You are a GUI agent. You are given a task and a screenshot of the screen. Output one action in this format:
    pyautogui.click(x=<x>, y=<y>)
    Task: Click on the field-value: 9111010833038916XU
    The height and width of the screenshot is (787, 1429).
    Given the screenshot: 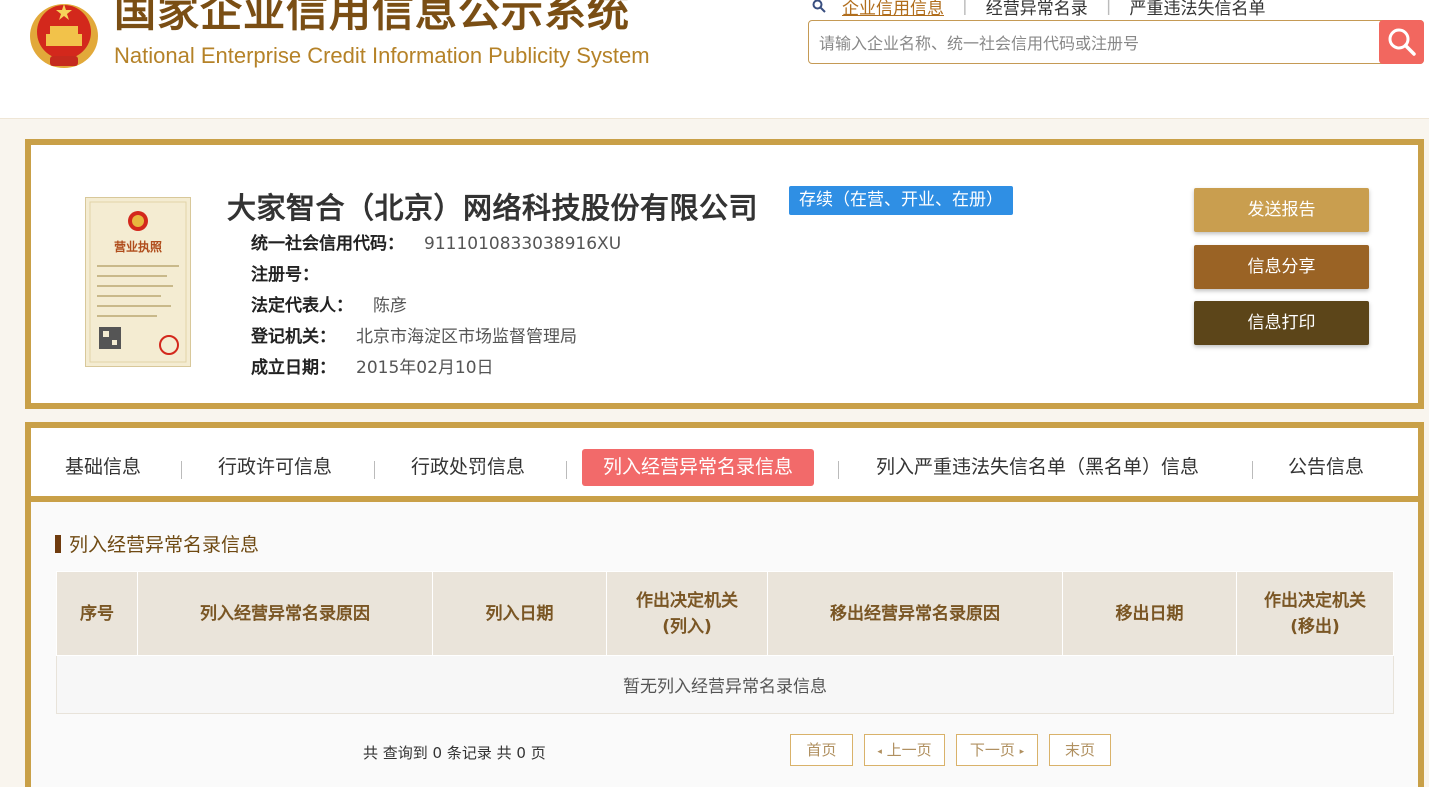 What is the action you would take?
    pyautogui.click(x=523, y=244)
    